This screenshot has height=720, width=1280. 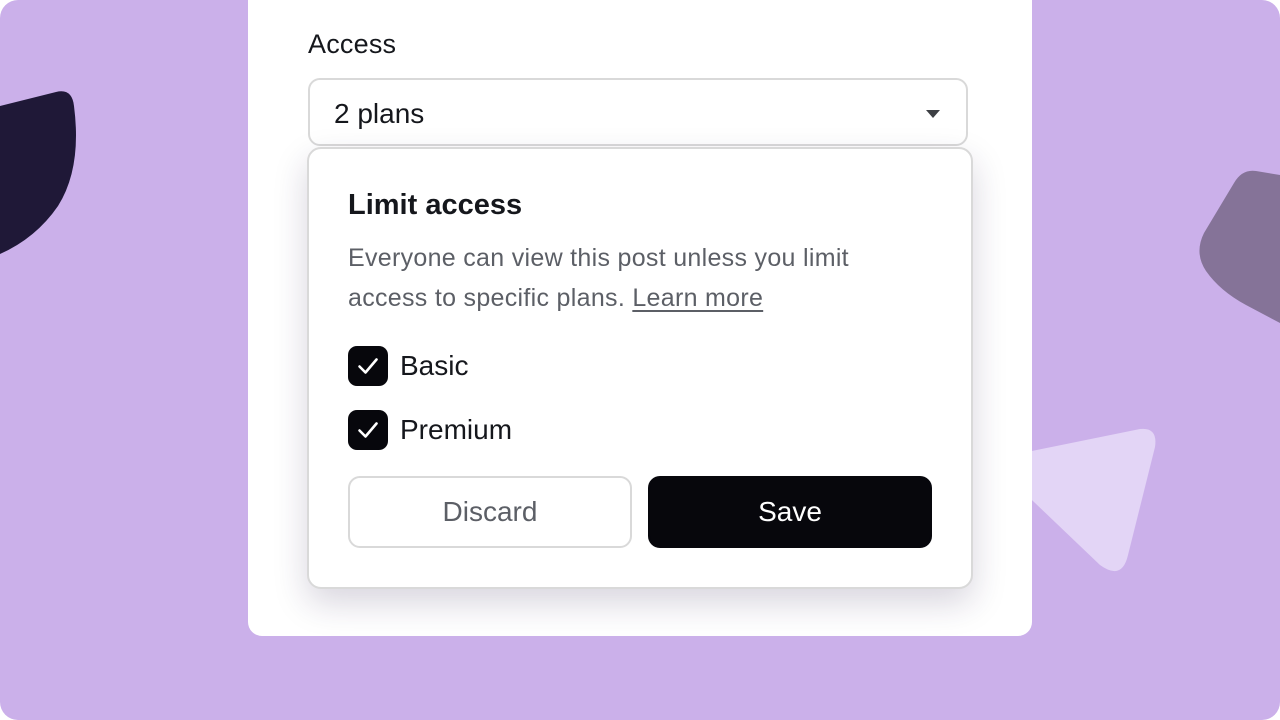 I want to click on checkbox-basic, so click(x=368, y=366).